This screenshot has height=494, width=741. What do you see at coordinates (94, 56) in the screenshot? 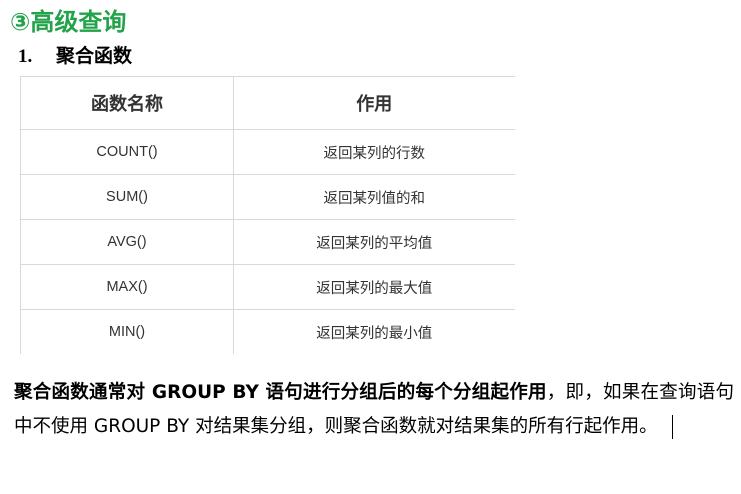
I see `subsection-title: 聚合函数` at bounding box center [94, 56].